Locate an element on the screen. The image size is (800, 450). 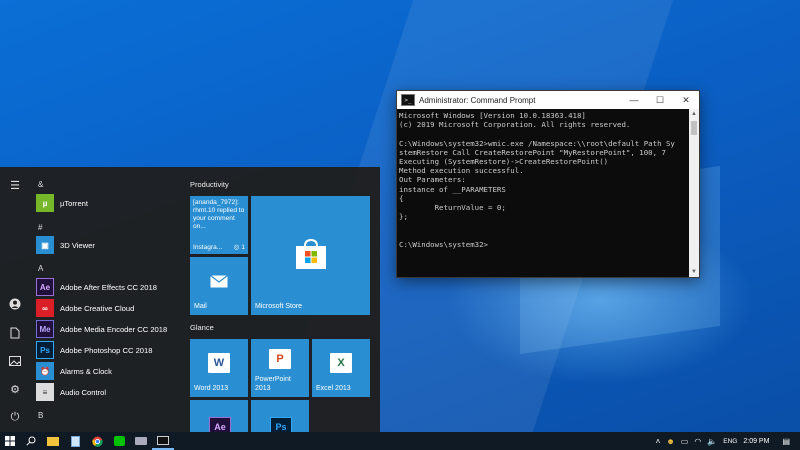
printer-icon is located at coordinates (141, 441).